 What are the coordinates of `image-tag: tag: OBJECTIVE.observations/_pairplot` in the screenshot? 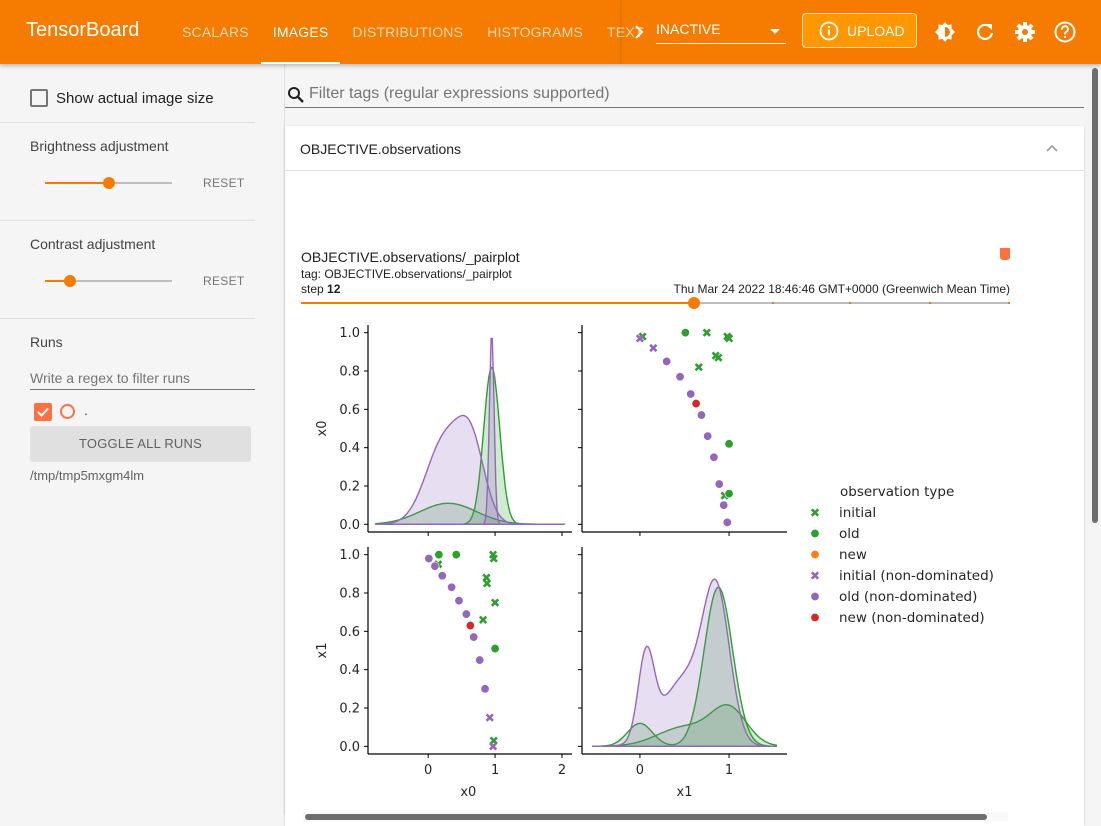 It's located at (406, 274).